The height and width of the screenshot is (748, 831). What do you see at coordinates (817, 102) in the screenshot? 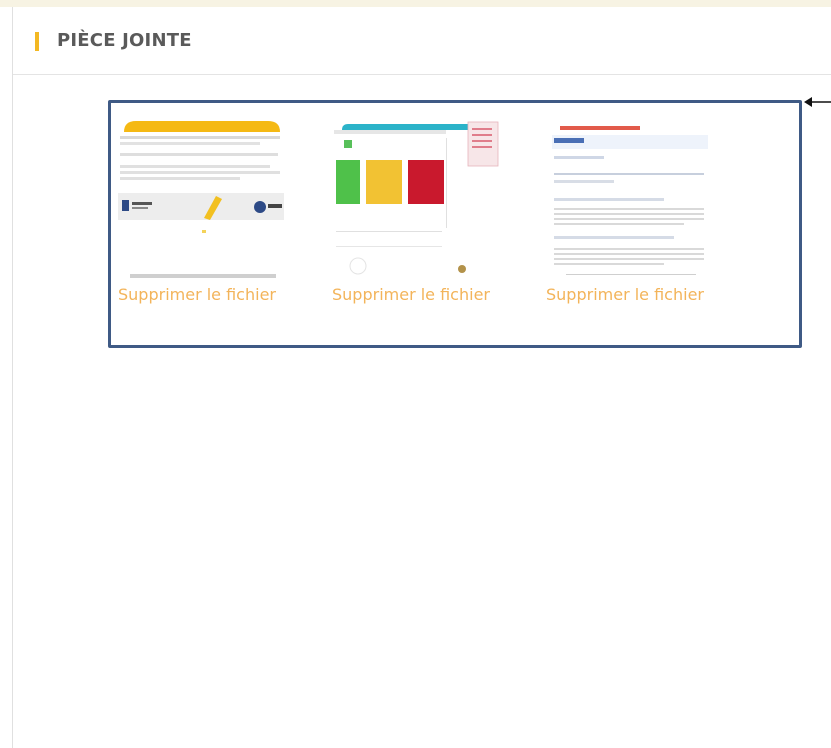
I see `arrow-left-icon` at bounding box center [817, 102].